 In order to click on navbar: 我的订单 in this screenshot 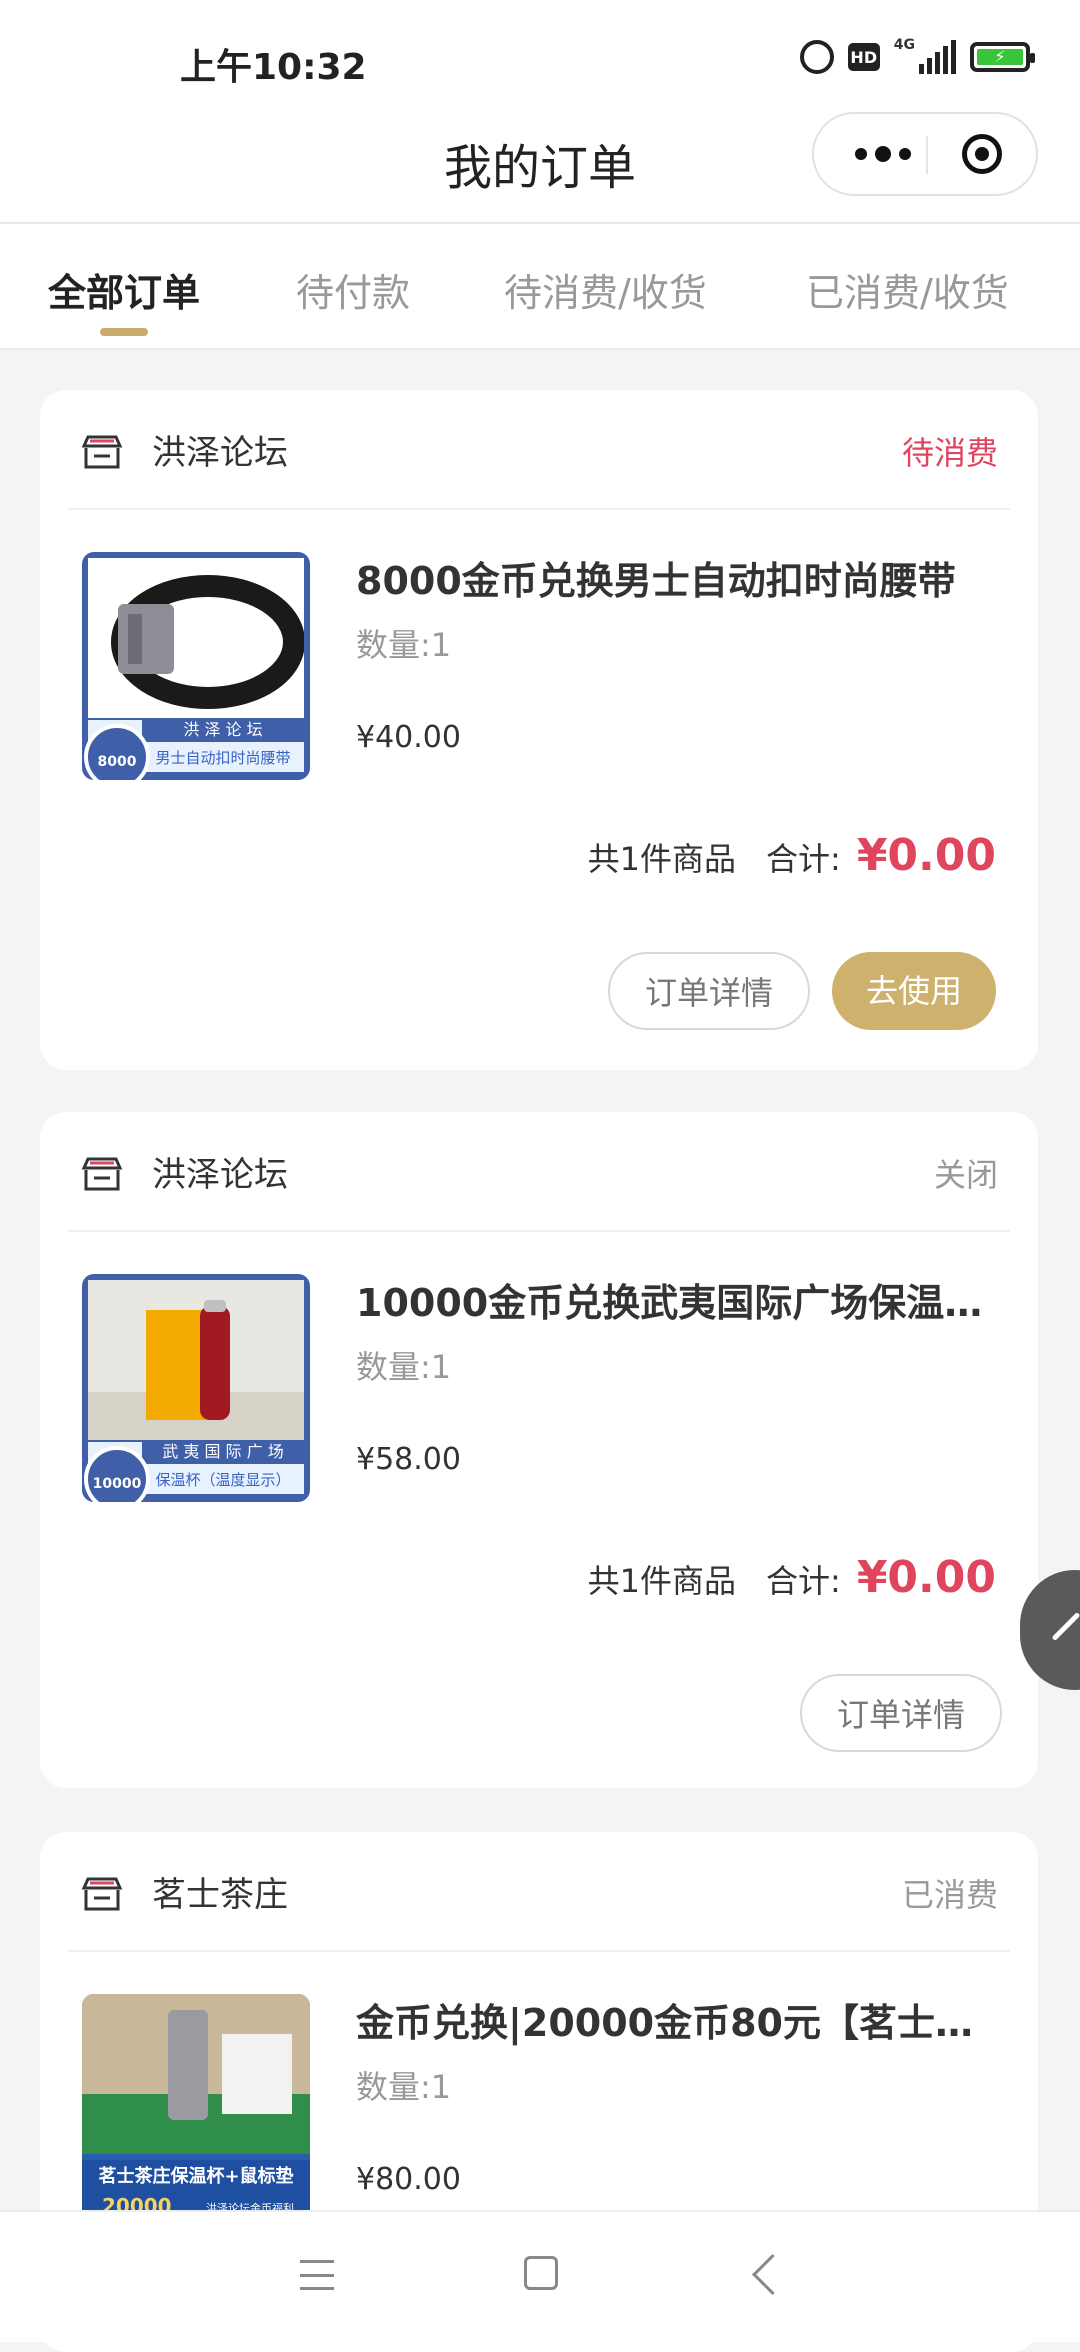, I will do `click(540, 167)`.